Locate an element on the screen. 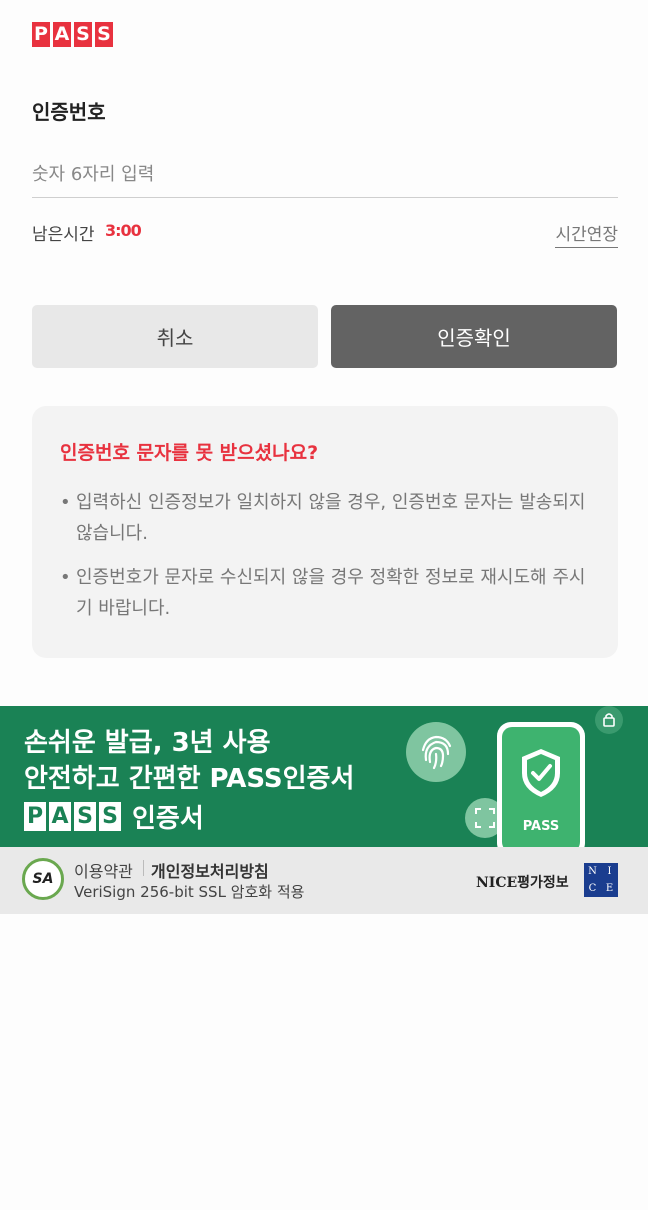  timer-row: 남은시간 3:00 시간연장 is located at coordinates (325, 233).